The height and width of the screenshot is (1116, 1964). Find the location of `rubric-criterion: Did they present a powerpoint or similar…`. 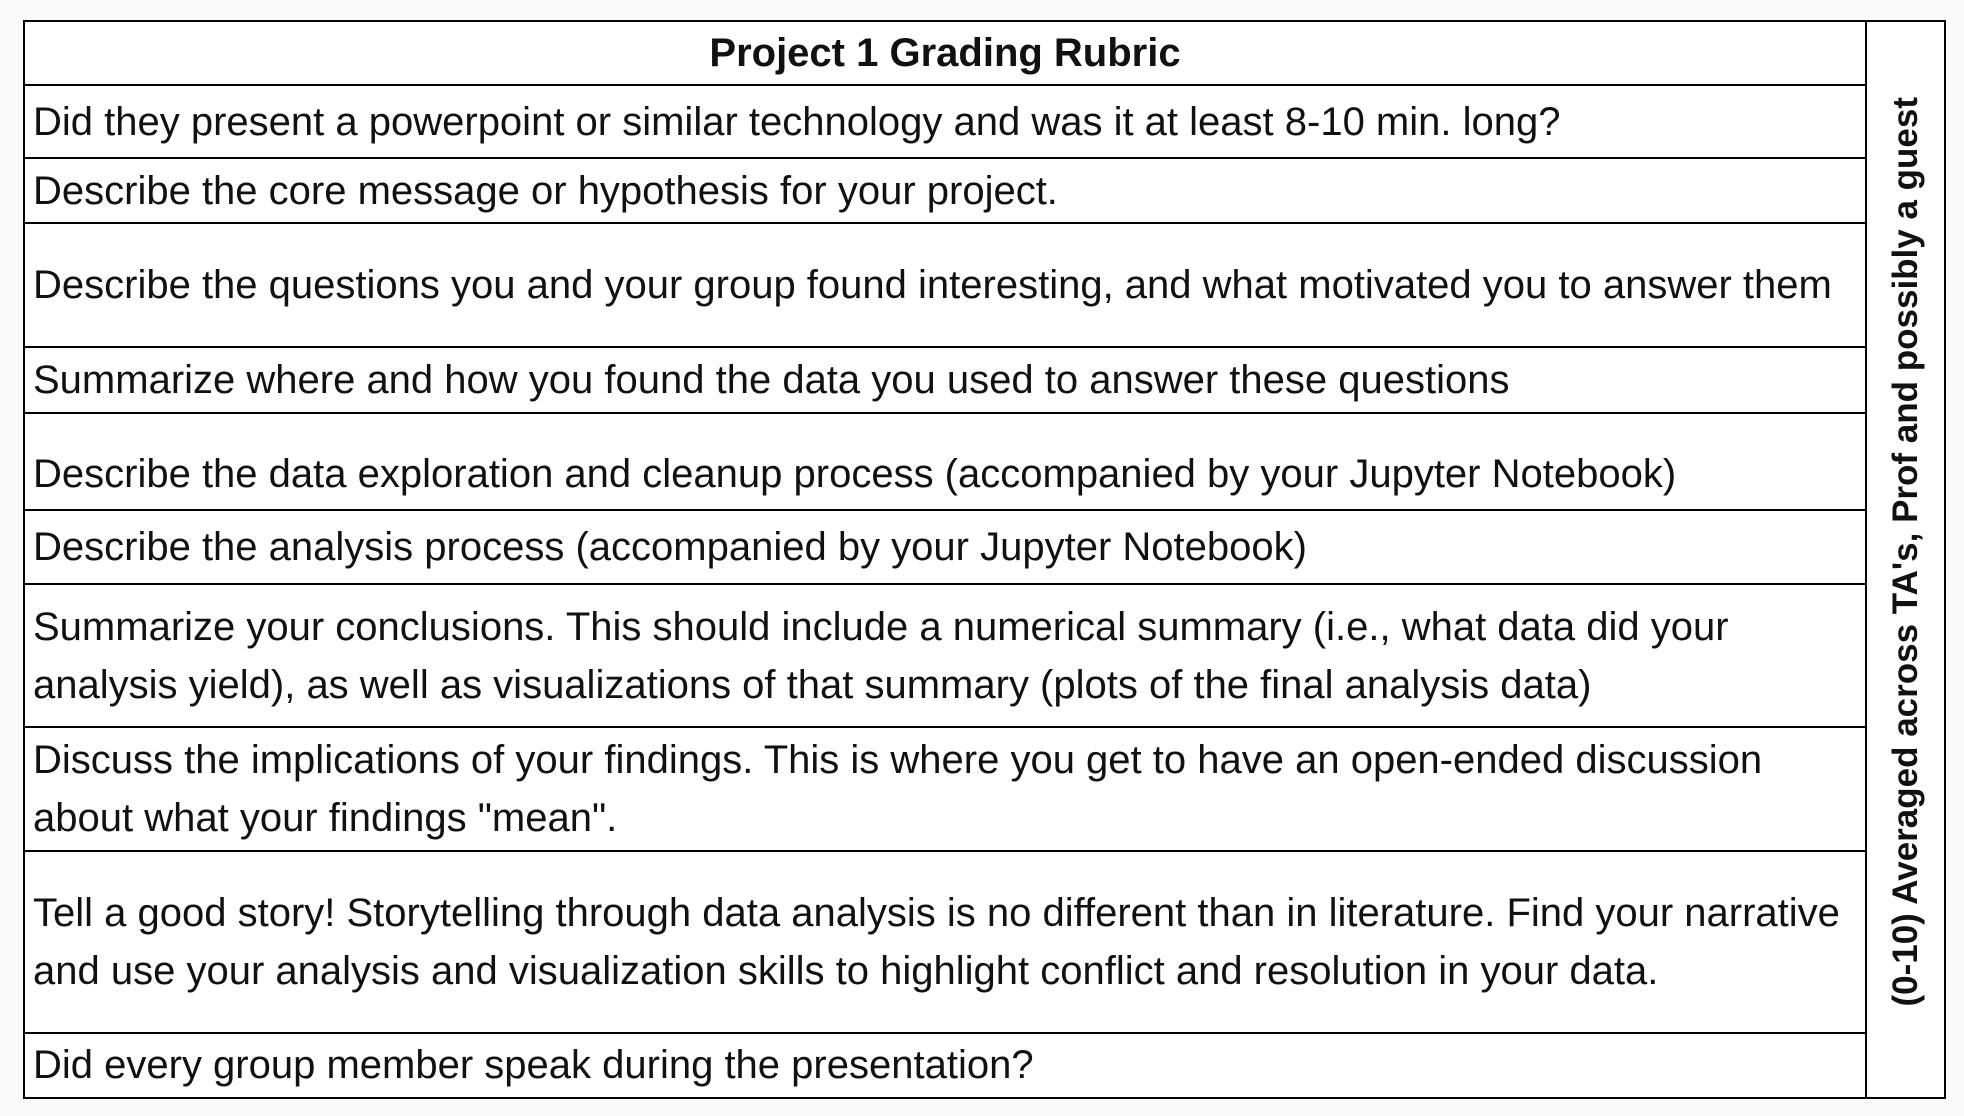

rubric-criterion: Did they present a powerpoint or similar… is located at coordinates (945, 122).